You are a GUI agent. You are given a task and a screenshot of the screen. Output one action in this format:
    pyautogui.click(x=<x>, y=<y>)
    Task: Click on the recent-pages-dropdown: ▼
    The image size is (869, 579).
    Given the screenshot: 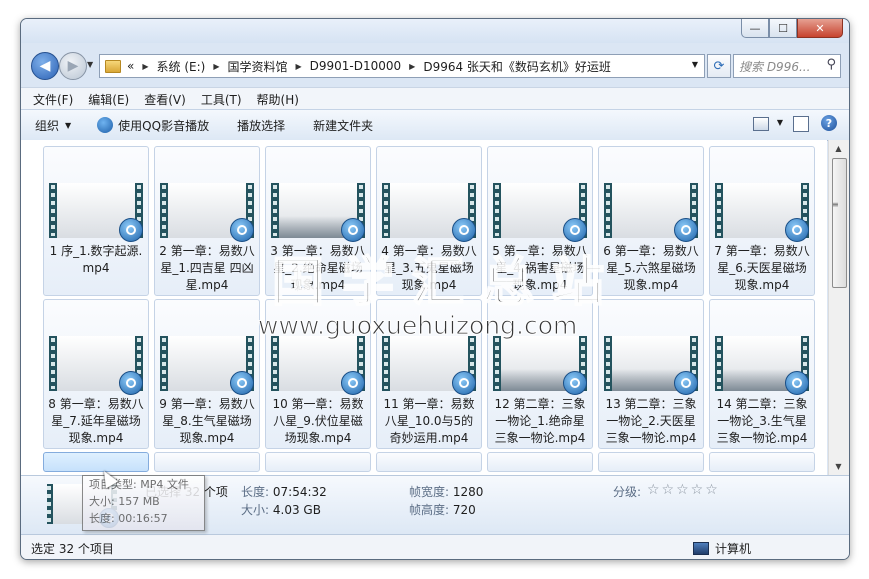 What is the action you would take?
    pyautogui.click(x=90, y=64)
    